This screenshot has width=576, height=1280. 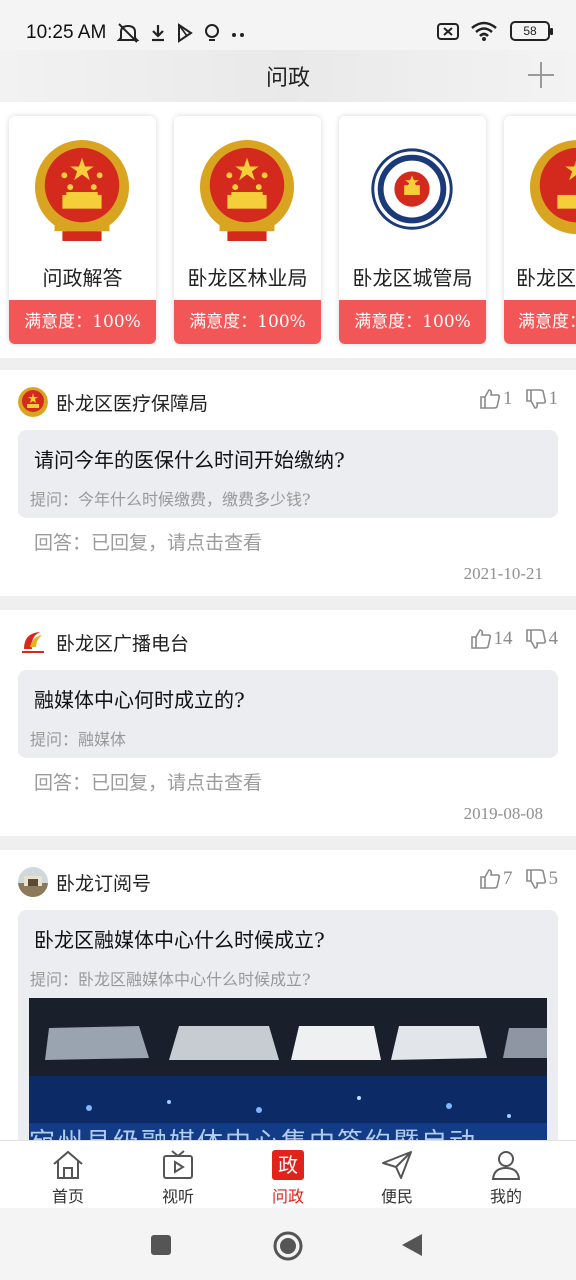 I want to click on vote-group: 14 4, so click(x=514, y=639).